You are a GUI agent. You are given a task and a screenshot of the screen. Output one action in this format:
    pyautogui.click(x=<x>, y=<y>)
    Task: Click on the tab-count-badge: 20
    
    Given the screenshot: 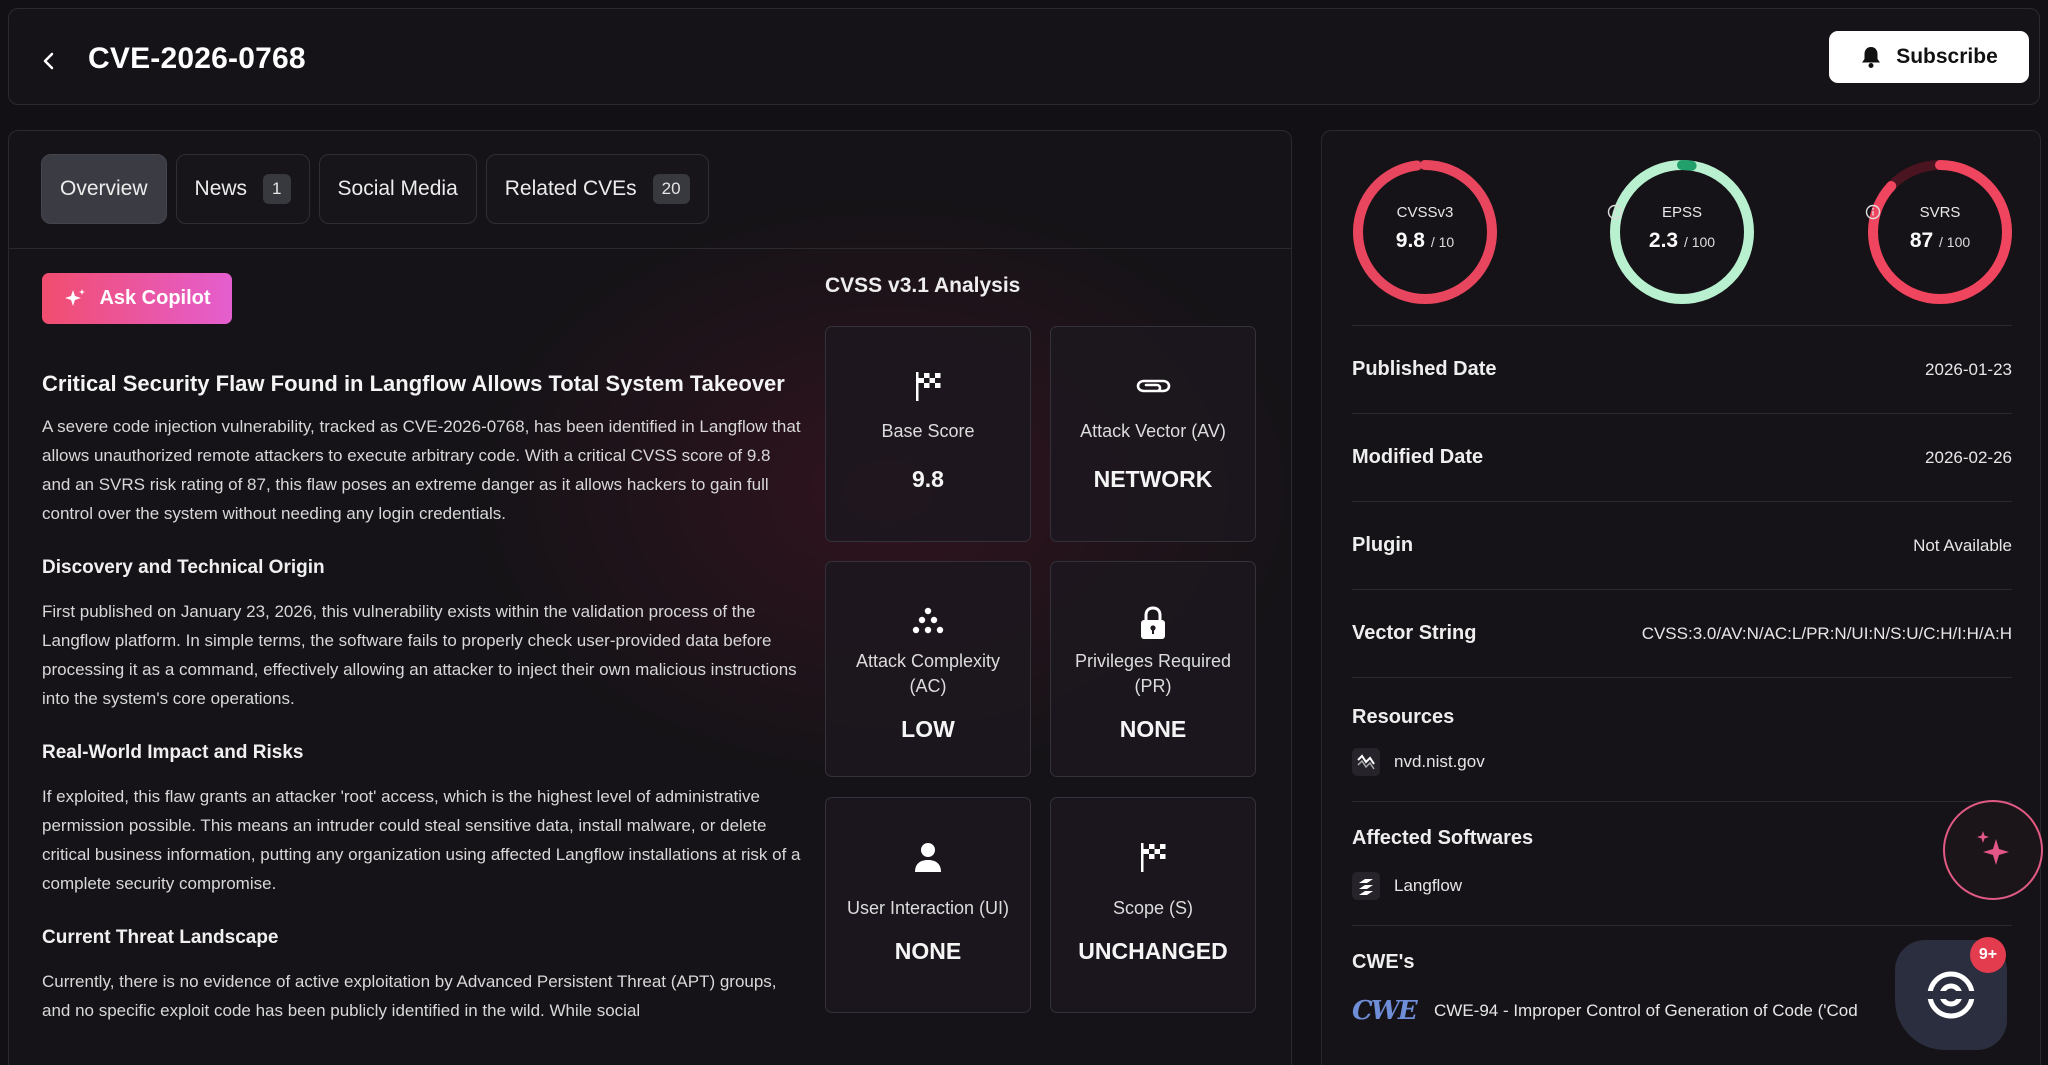 What is the action you would take?
    pyautogui.click(x=671, y=189)
    